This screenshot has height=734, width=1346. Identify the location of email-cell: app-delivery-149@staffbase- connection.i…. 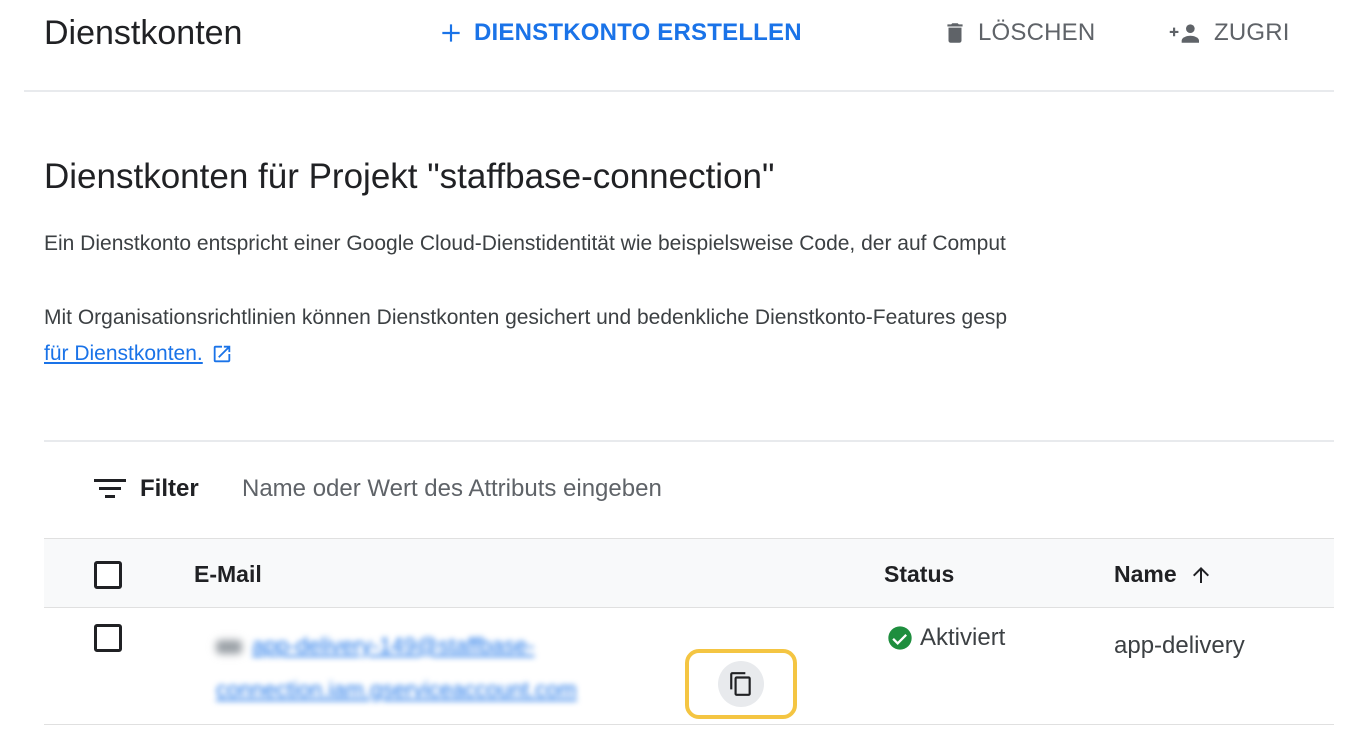
(476, 668).